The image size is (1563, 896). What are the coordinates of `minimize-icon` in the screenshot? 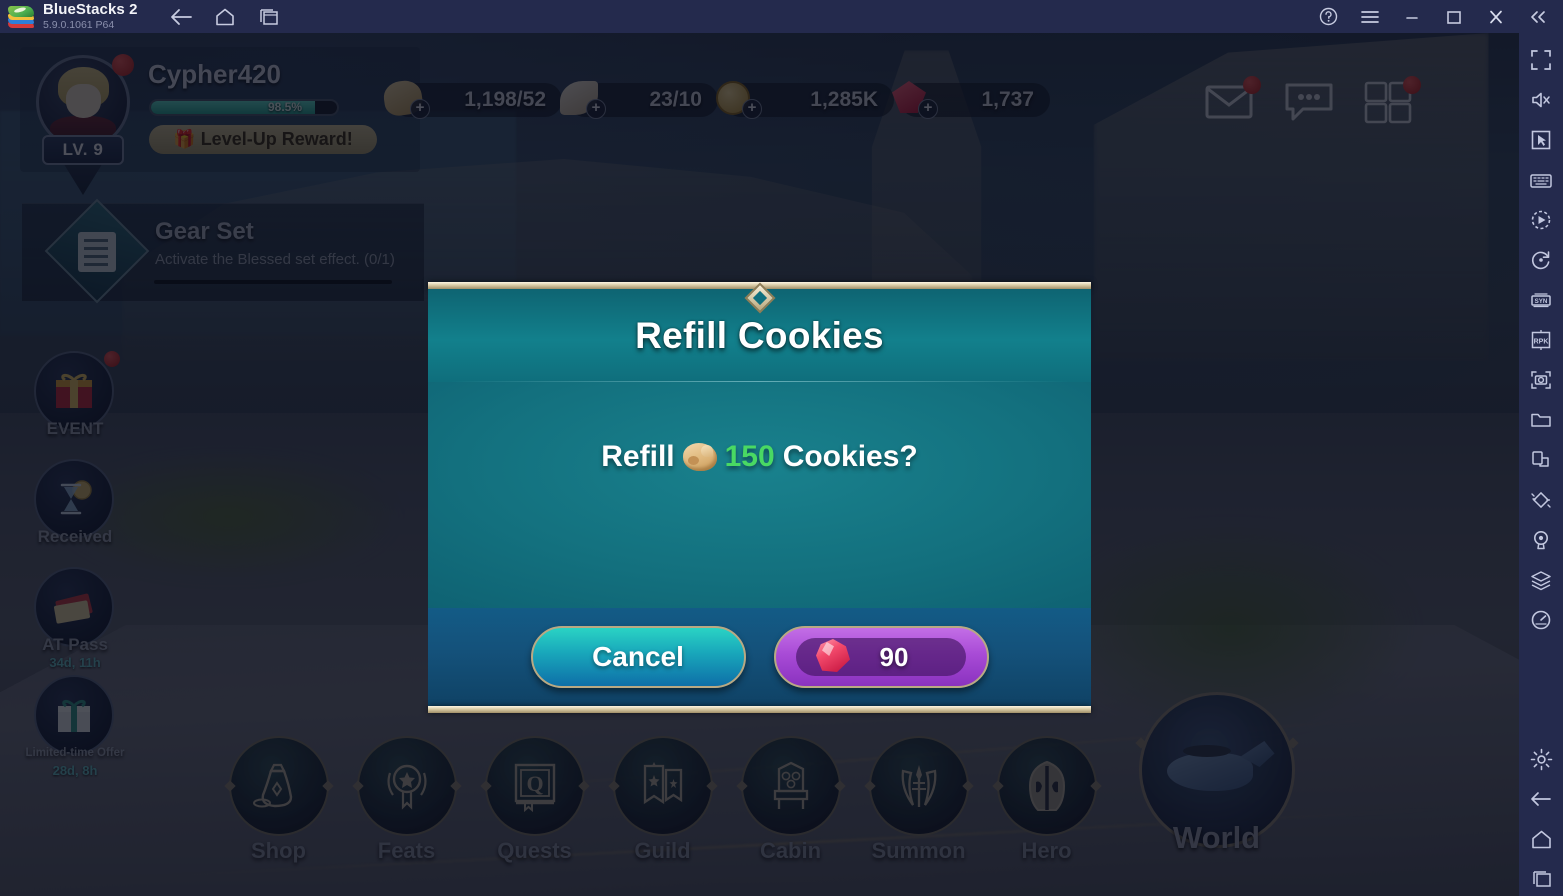 It's located at (1412, 17).